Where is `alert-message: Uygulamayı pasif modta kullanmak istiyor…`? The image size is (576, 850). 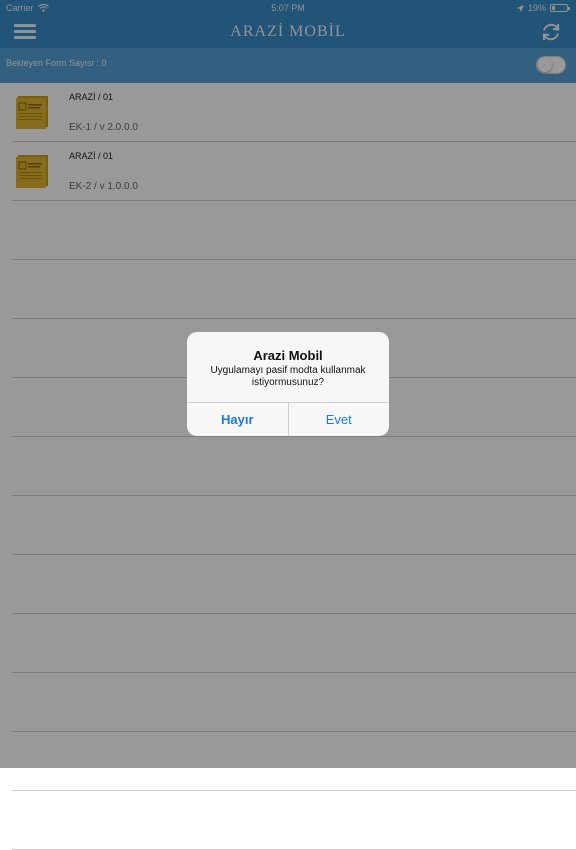 alert-message: Uygulamayı pasif modta kullanmak istiyor… is located at coordinates (288, 376).